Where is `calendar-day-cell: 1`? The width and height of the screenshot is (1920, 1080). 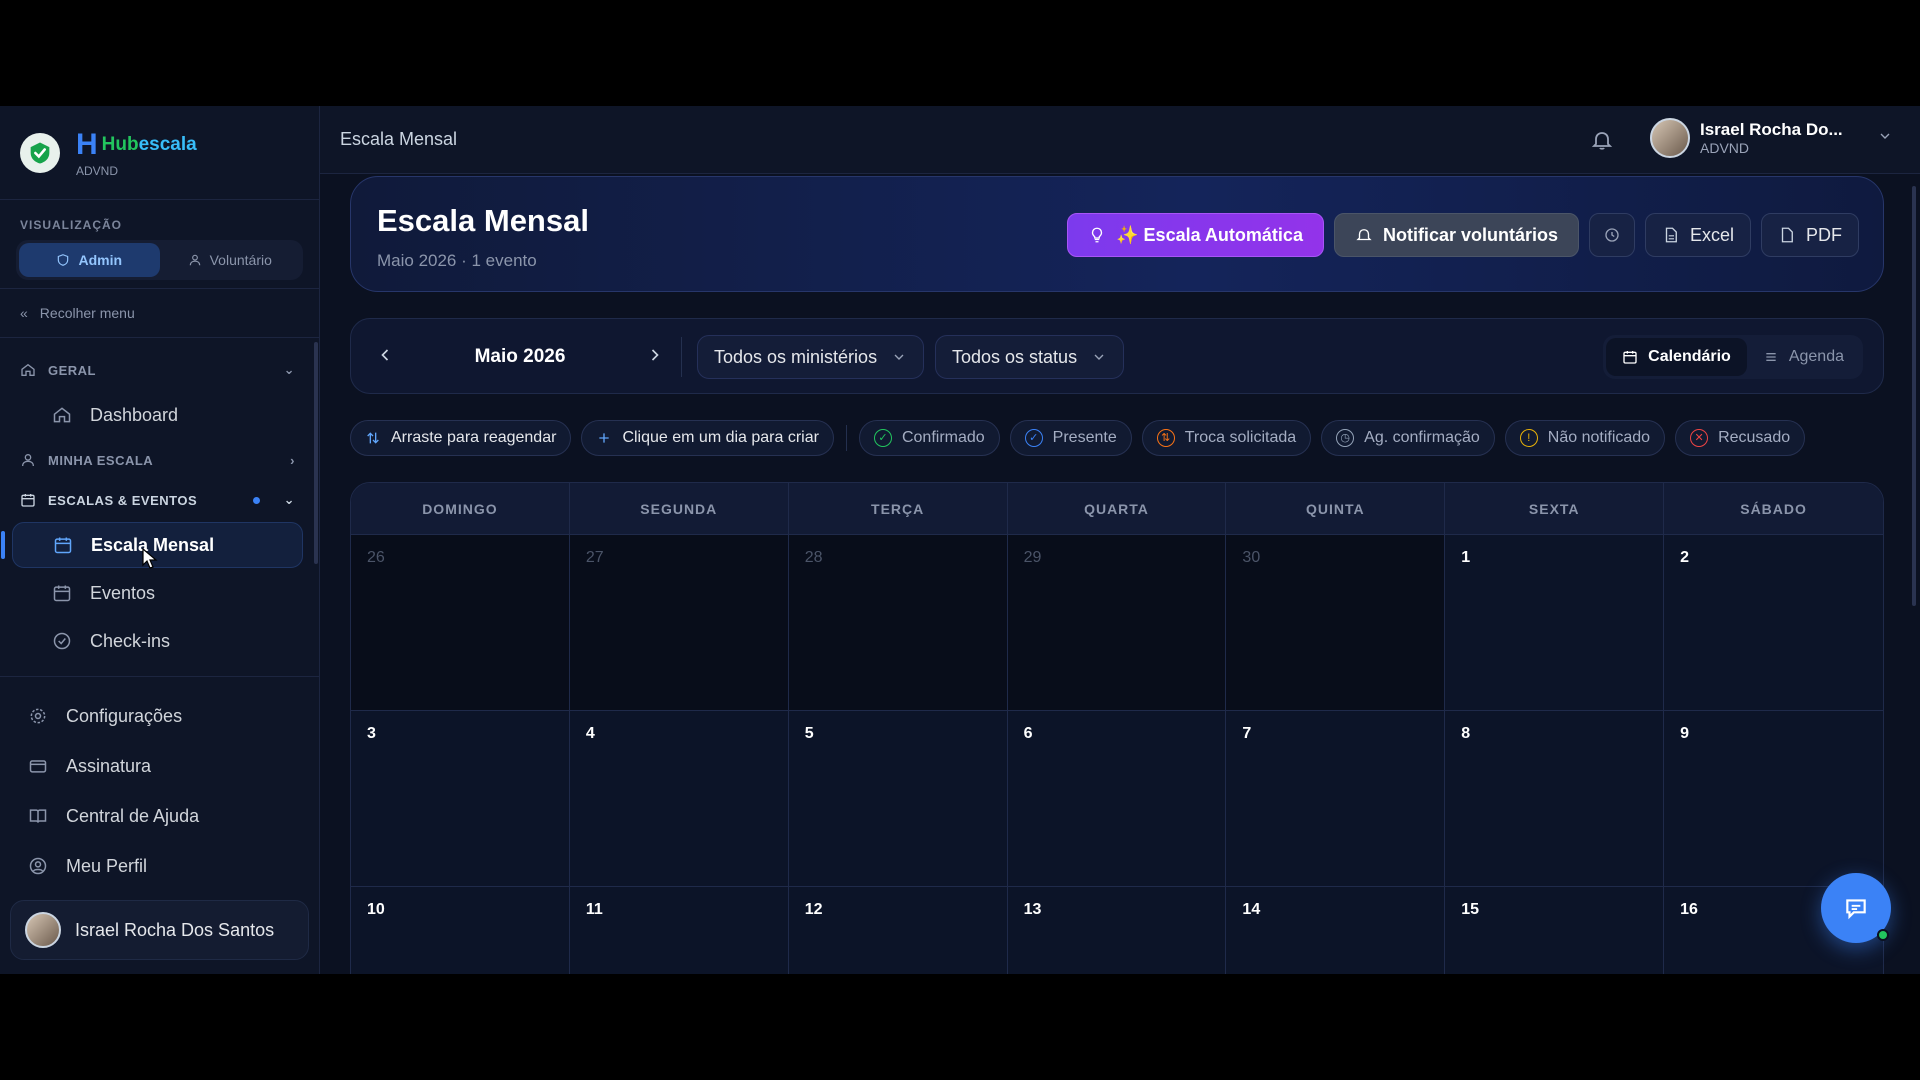 calendar-day-cell: 1 is located at coordinates (1555, 623).